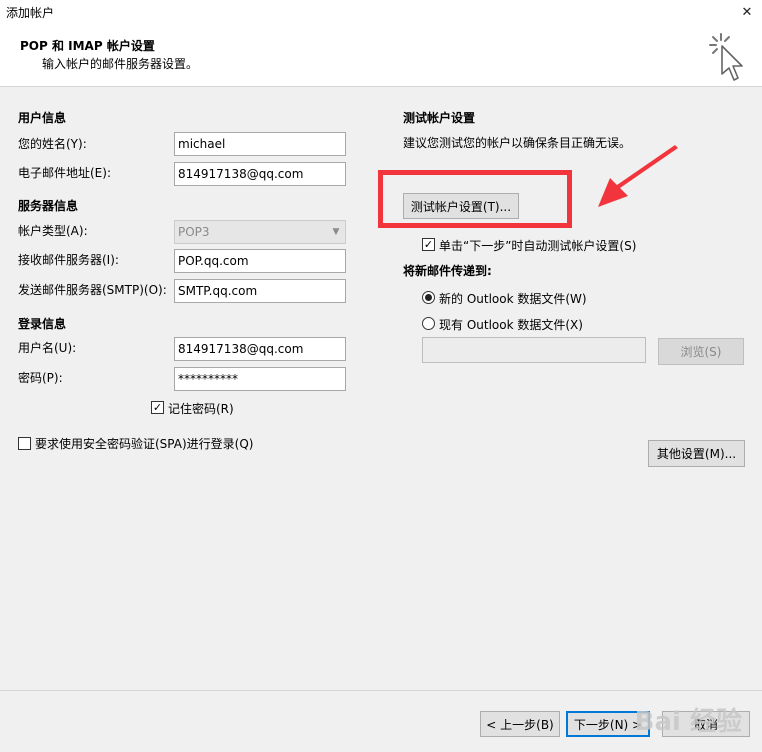 This screenshot has height=752, width=762. What do you see at coordinates (447, 271) in the screenshot?
I see `deliver-heading: 将新邮件传递到:` at bounding box center [447, 271].